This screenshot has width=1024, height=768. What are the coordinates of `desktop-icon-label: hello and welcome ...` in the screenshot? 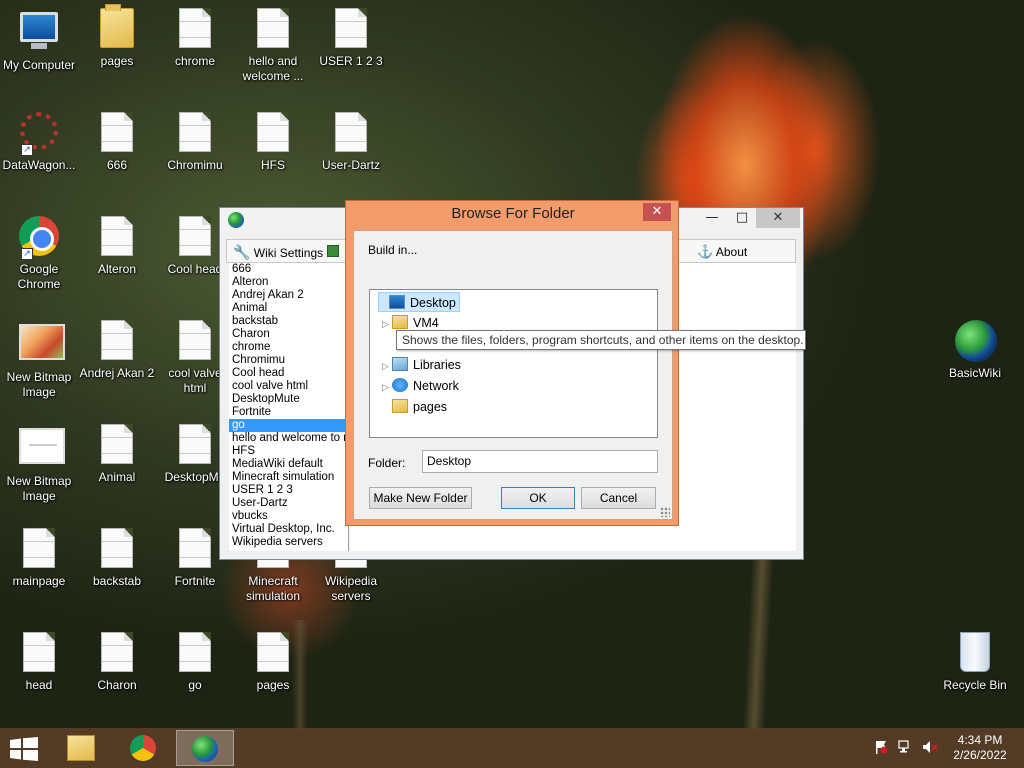 It's located at (273, 68).